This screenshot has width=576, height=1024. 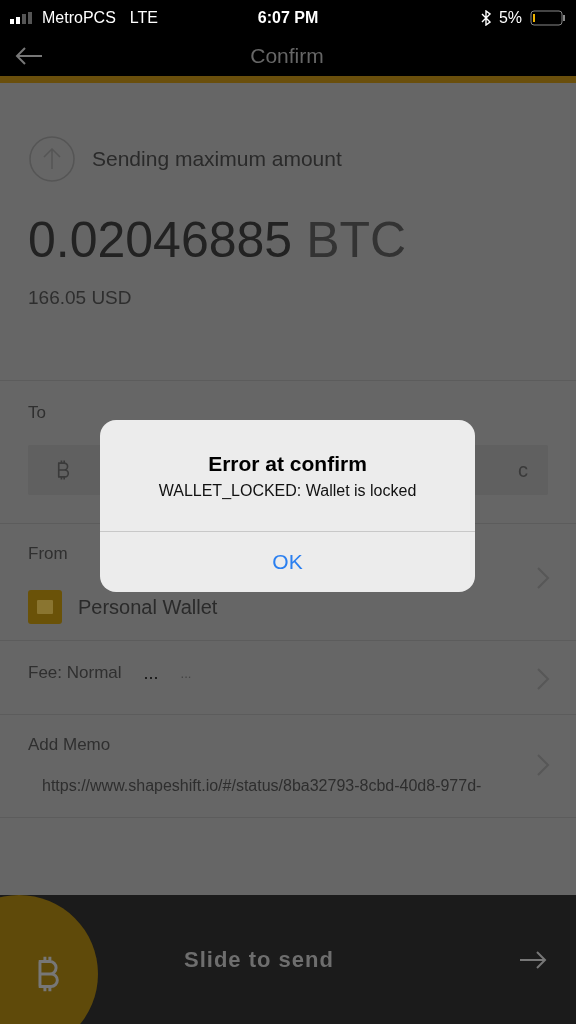 What do you see at coordinates (22, 18) in the screenshot?
I see `signal-icon` at bounding box center [22, 18].